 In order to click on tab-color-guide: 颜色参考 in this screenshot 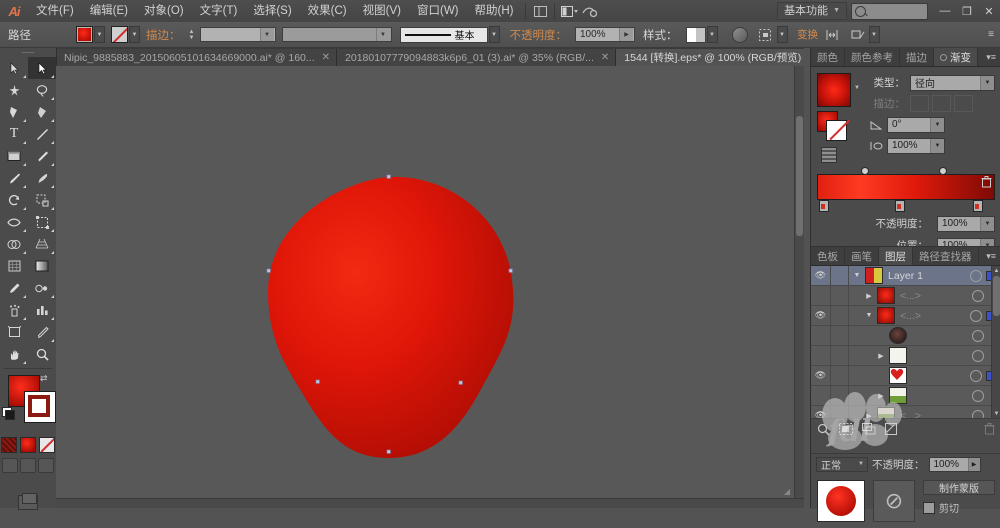, I will do `click(872, 57)`.